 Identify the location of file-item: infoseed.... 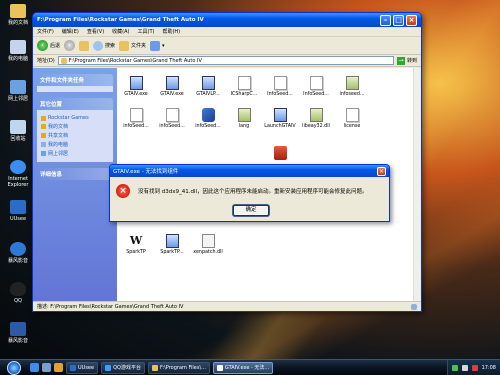
(352, 87).